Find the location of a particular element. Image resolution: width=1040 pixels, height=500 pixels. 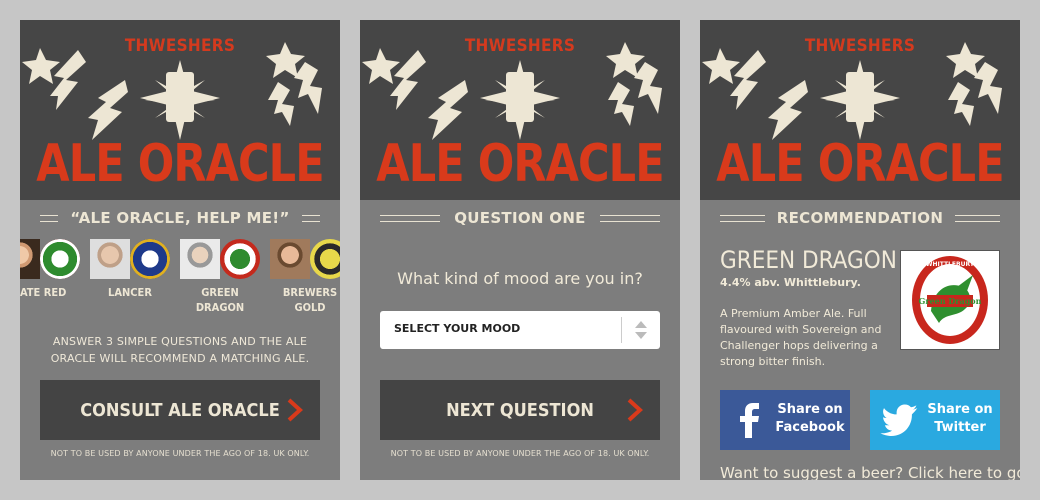

section-heading: RECOMMENDATION is located at coordinates (860, 218).